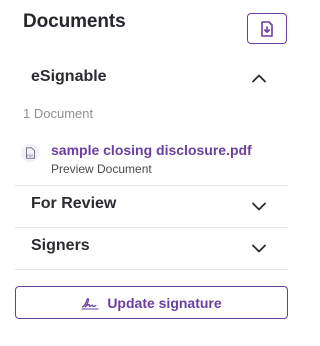  Describe the element at coordinates (151, 150) in the screenshot. I see `document-name-link: sample closing disclosure.pdf` at that location.